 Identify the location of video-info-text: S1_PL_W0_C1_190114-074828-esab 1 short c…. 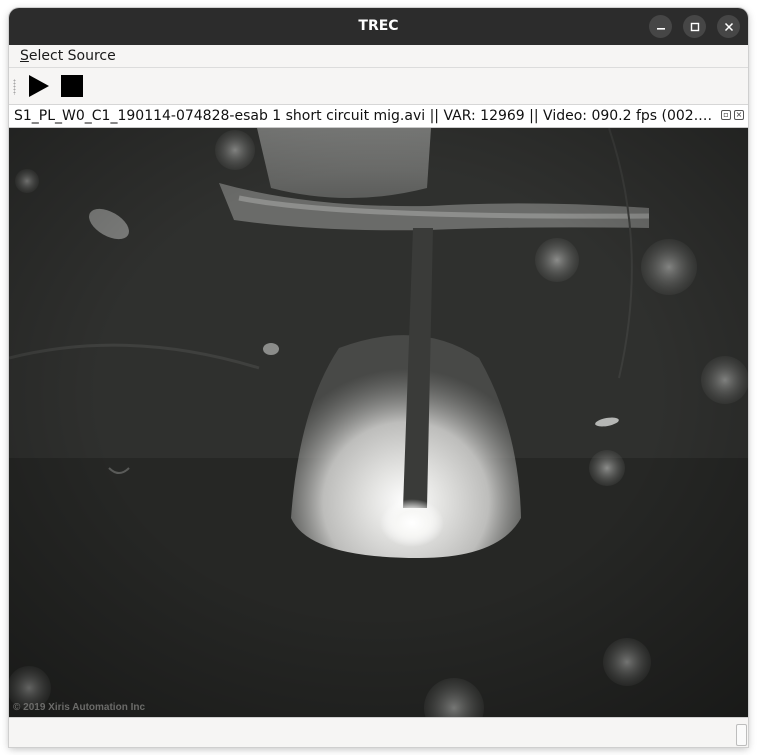
(366, 116).